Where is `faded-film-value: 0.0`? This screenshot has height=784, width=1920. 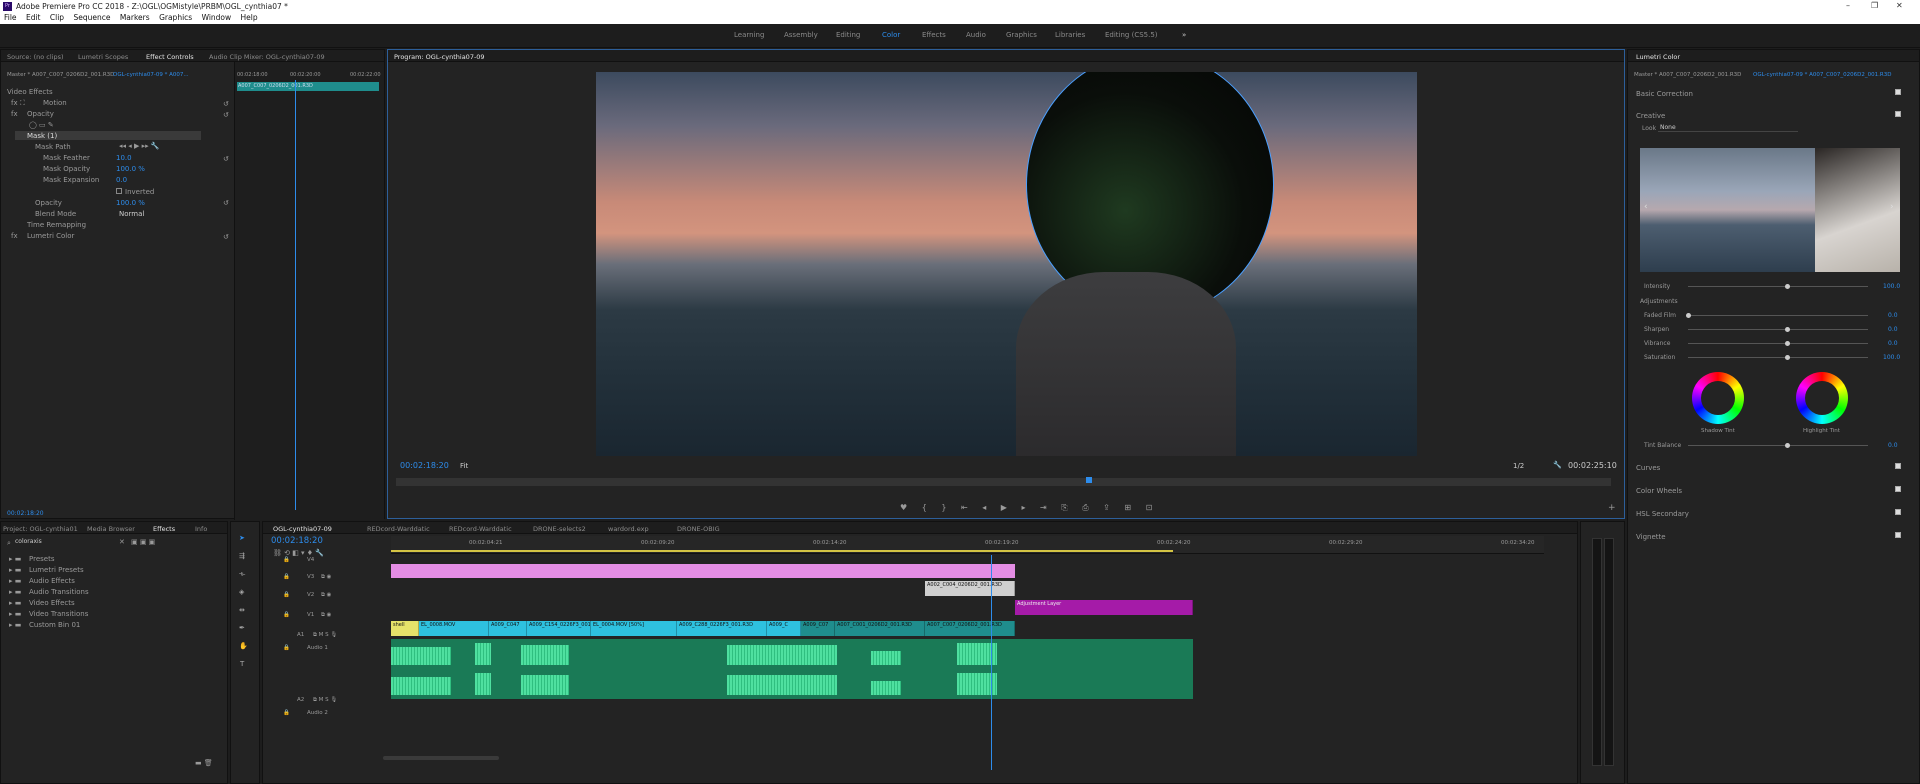 faded-film-value: 0.0 is located at coordinates (1893, 315).